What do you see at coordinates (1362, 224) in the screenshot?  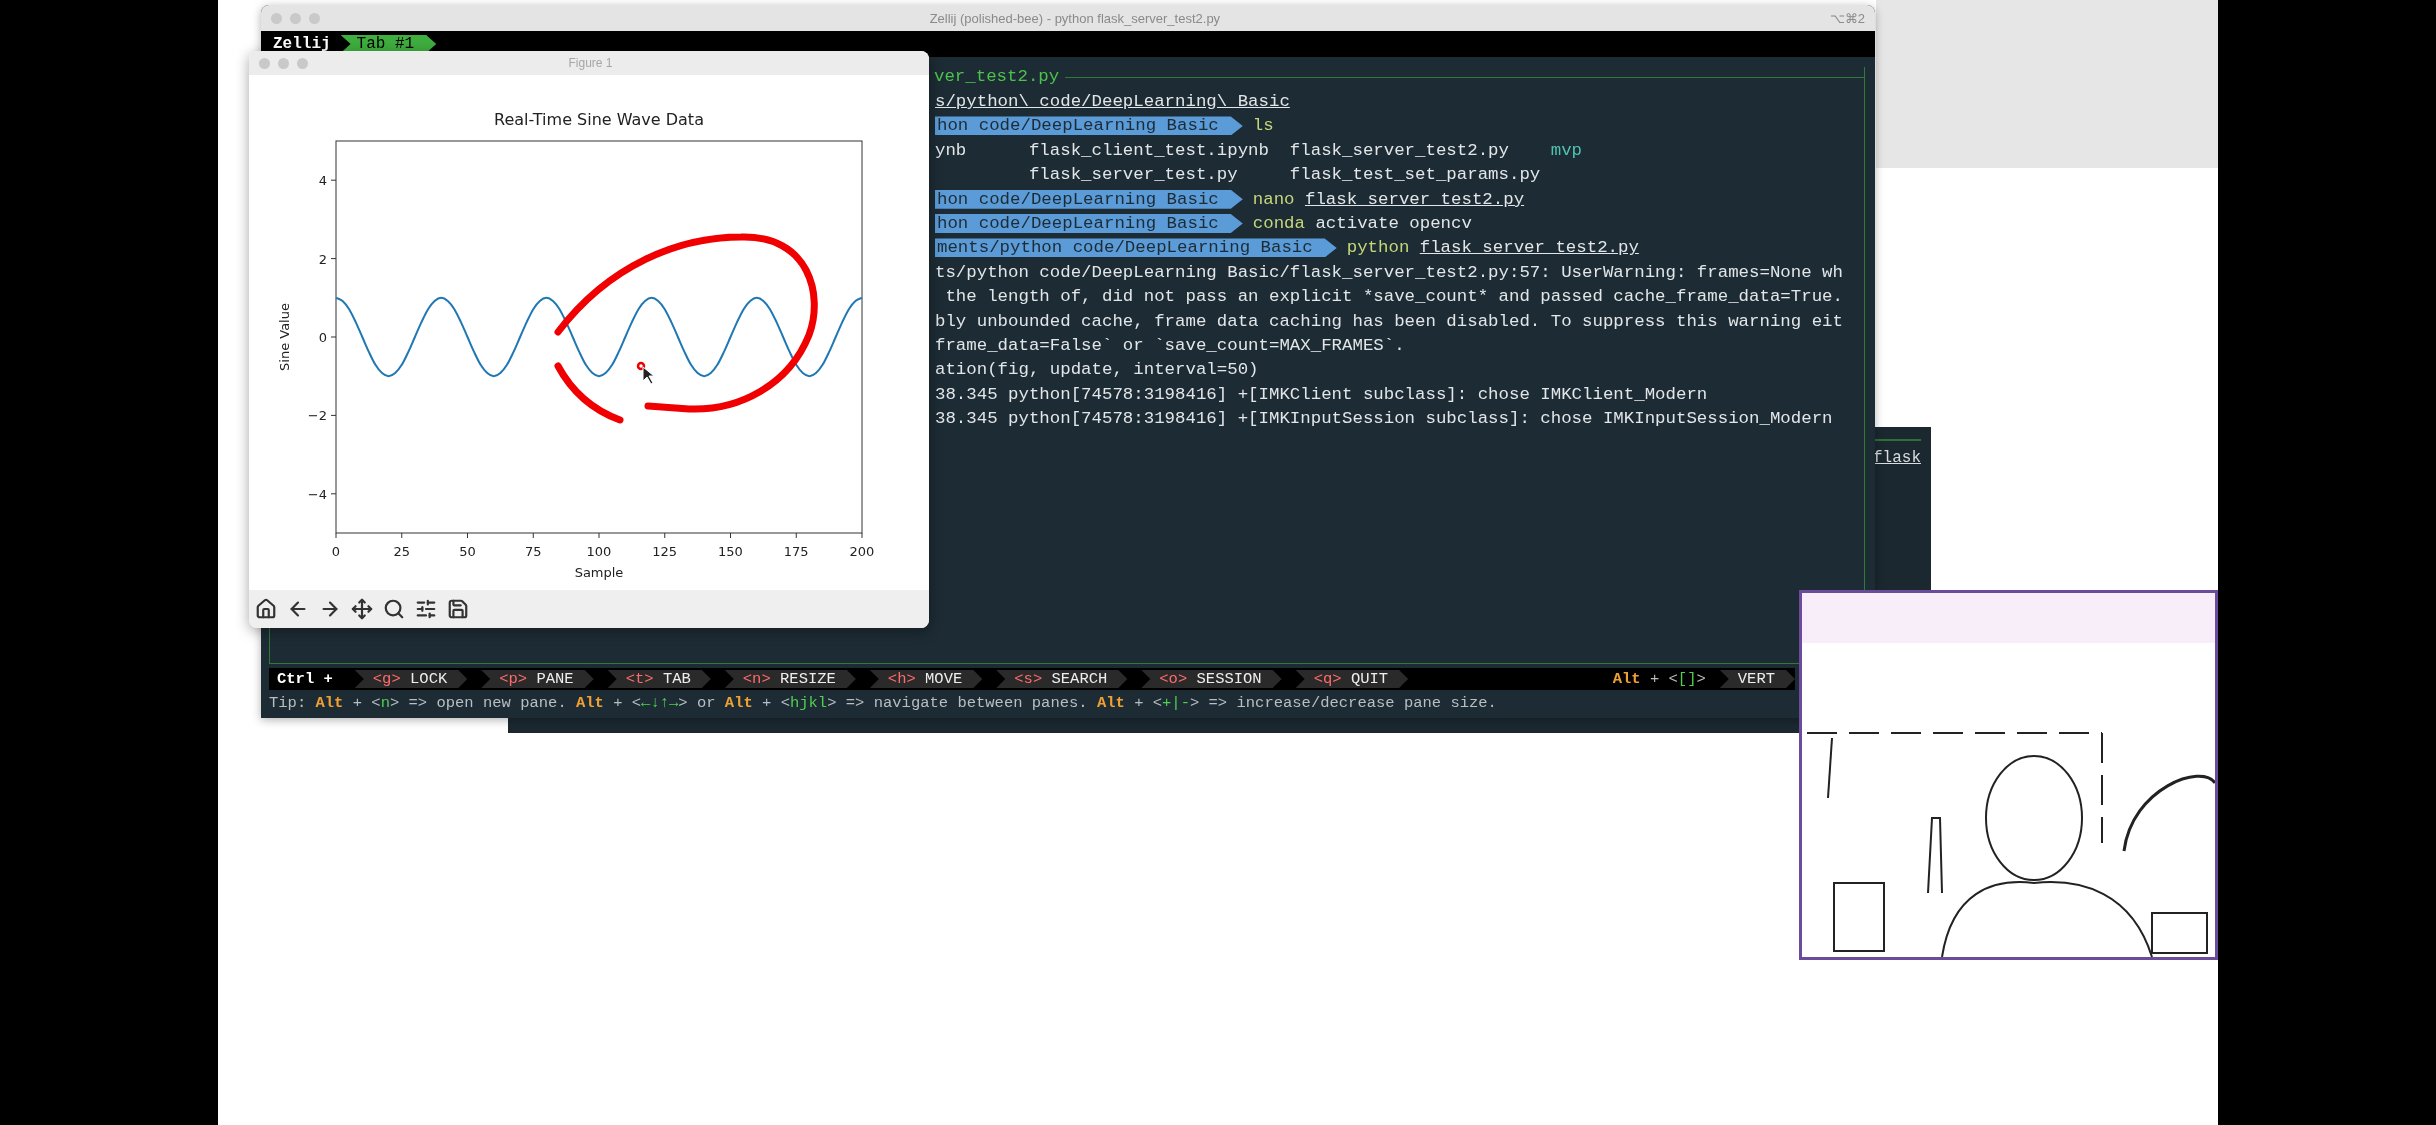 I see `command-text: conda activate opencv` at bounding box center [1362, 224].